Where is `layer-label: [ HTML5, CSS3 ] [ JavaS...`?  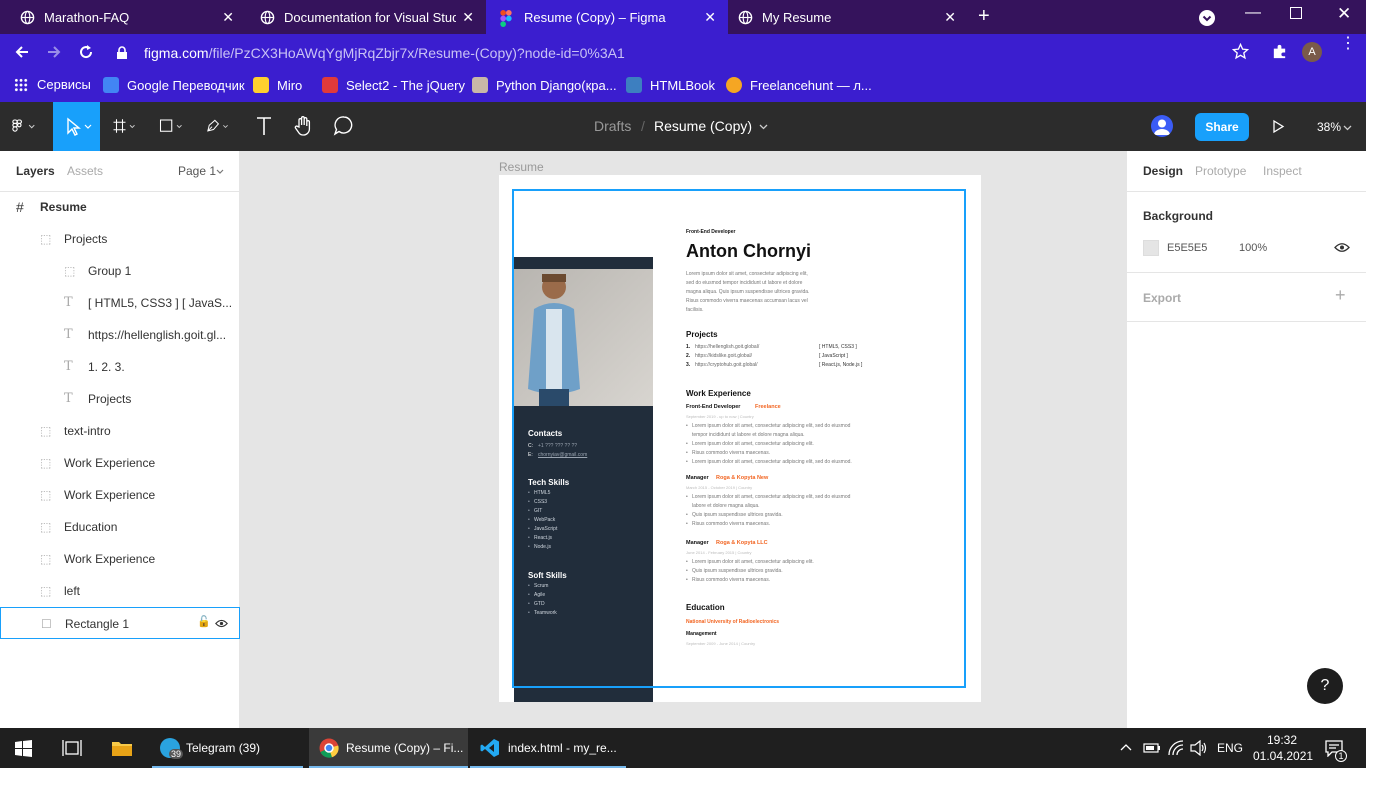 layer-label: [ HTML5, CSS3 ] [ JavaS... is located at coordinates (160, 303).